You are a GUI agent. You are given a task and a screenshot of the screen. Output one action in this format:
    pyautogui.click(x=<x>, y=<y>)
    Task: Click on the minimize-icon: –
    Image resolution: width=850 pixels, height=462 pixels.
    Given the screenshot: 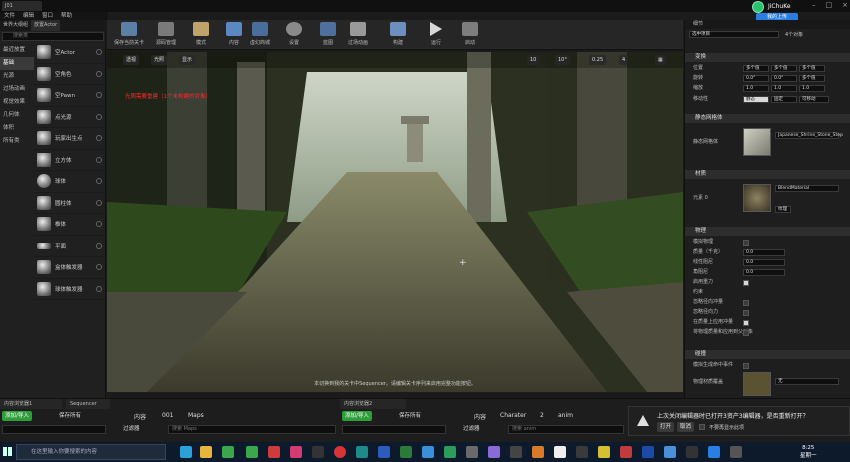 What is the action you would take?
    pyautogui.click(x=814, y=6)
    